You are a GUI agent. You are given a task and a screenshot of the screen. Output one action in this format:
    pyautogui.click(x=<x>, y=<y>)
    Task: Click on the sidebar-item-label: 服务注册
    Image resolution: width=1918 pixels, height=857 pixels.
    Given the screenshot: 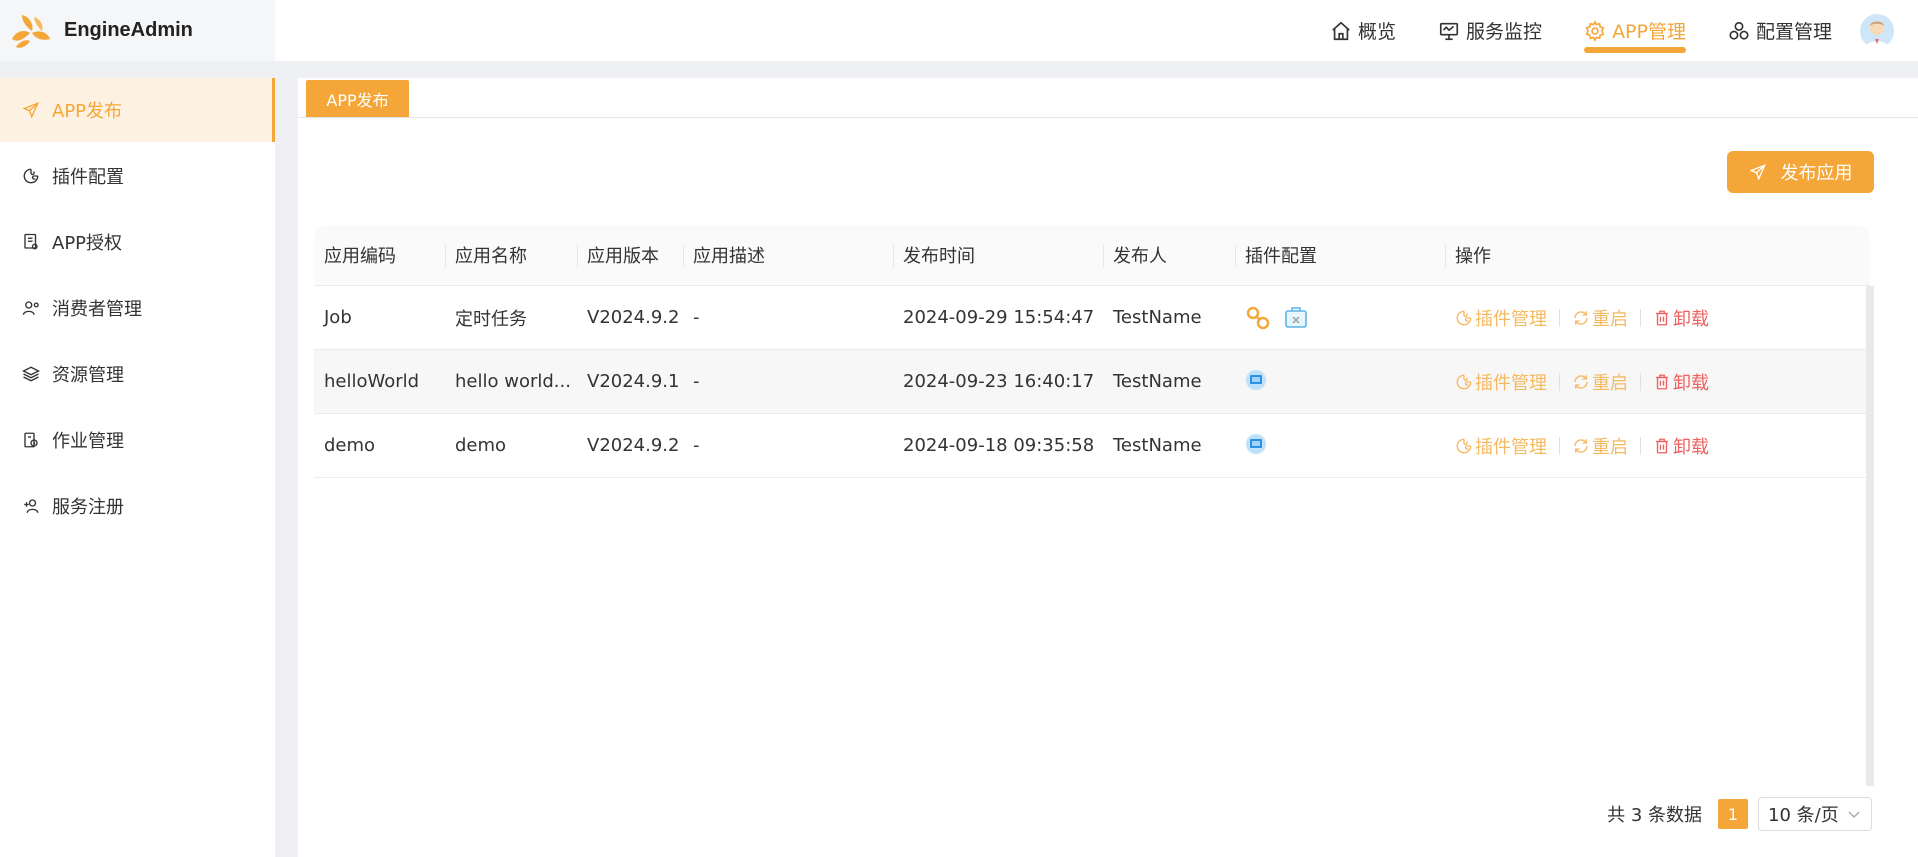 What is the action you would take?
    pyautogui.click(x=88, y=507)
    